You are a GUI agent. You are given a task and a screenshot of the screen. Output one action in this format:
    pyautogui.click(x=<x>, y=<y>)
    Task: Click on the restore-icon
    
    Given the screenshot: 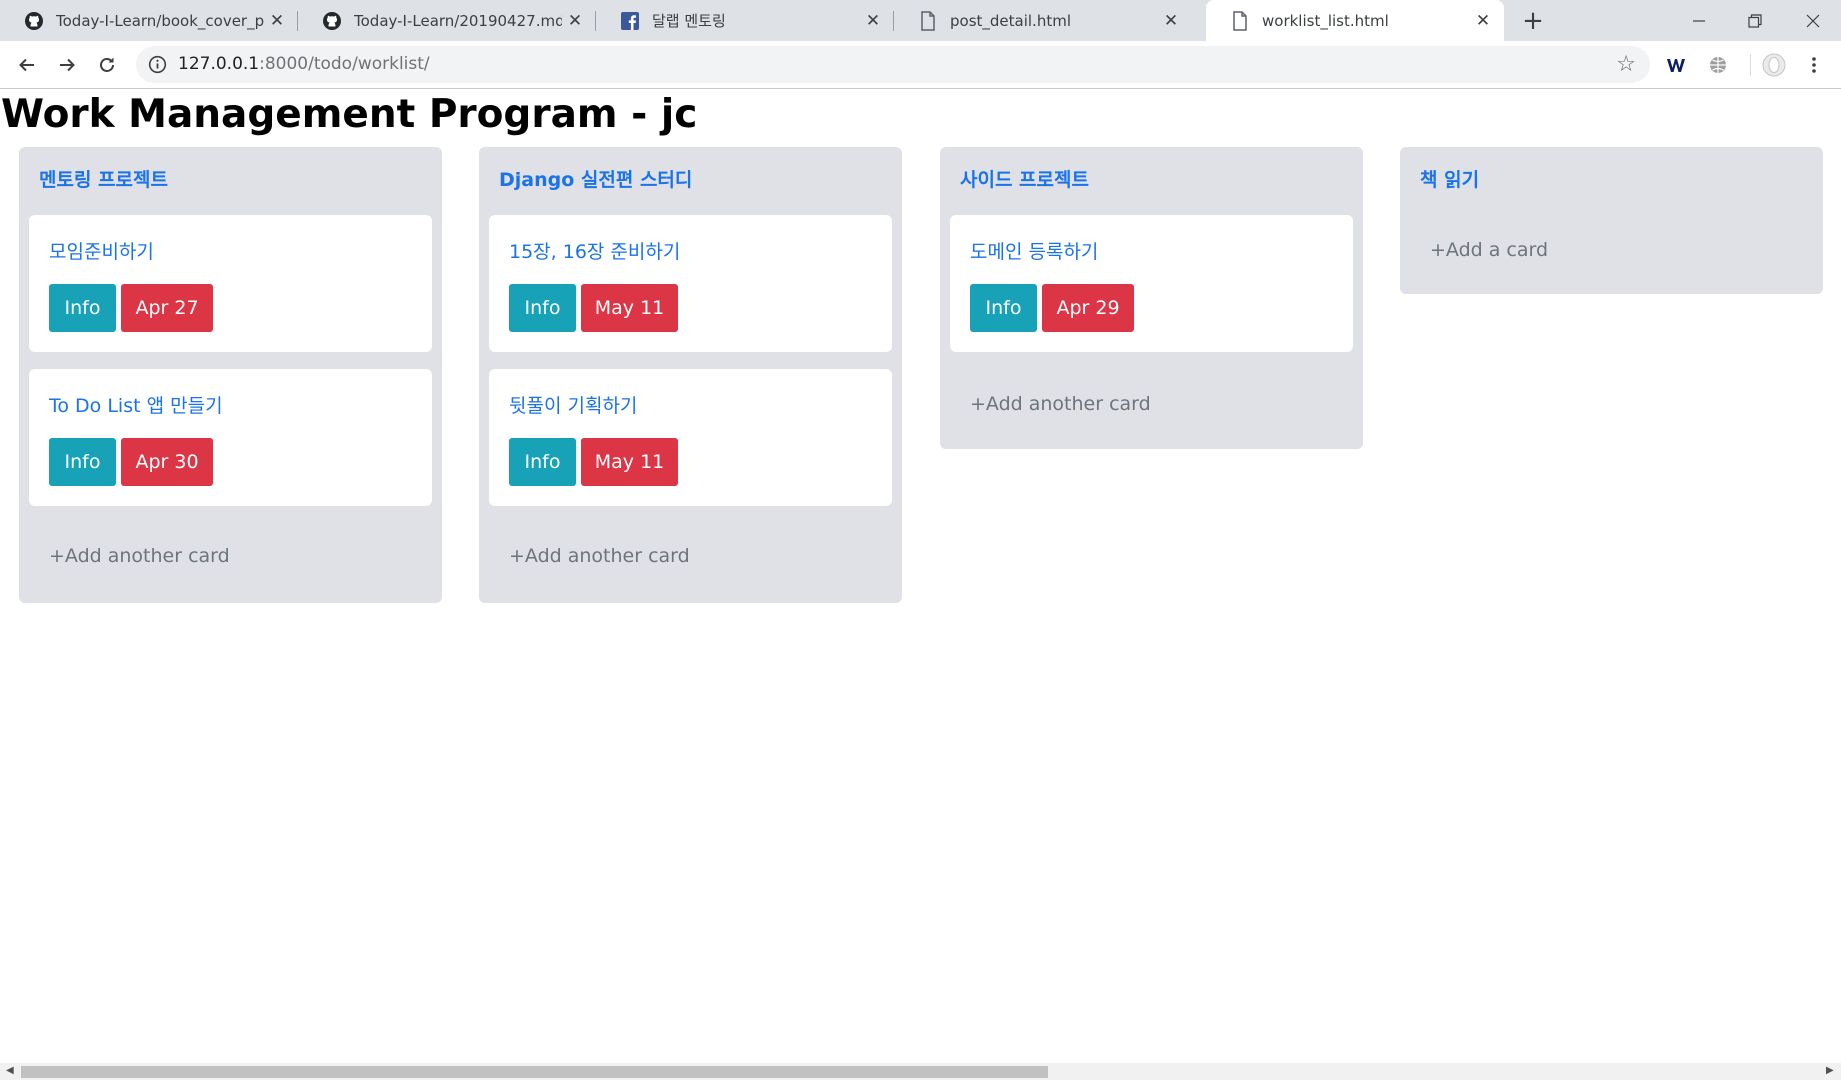 What is the action you would take?
    pyautogui.click(x=1755, y=20)
    